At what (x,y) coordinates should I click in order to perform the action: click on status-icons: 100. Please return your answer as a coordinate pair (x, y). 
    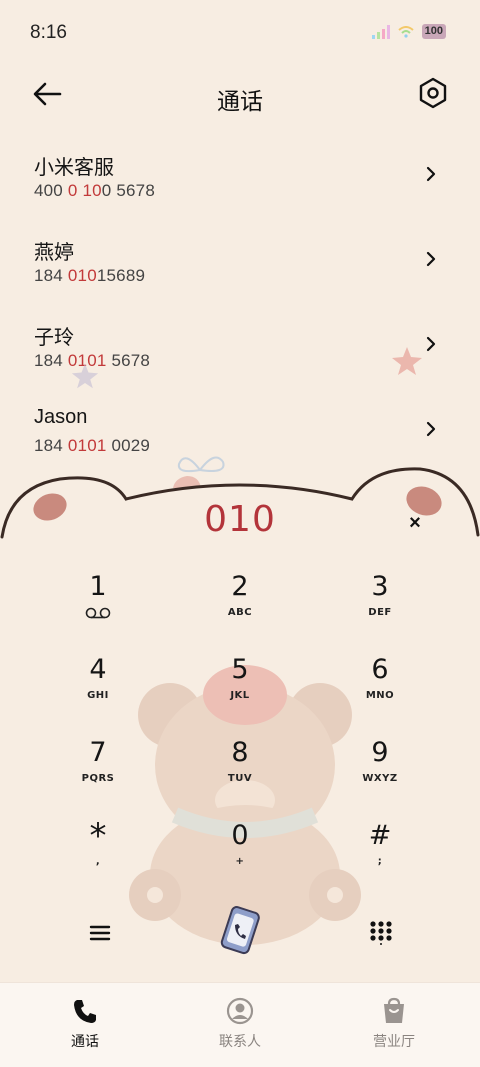
    Looking at the image, I should click on (408, 31).